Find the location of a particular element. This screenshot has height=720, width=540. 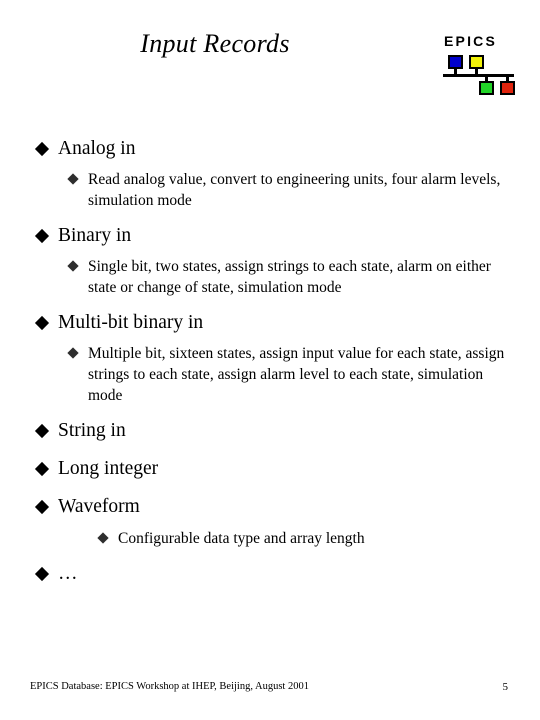

bullet-item-long-integer: Long integer is located at coordinates (270, 469).